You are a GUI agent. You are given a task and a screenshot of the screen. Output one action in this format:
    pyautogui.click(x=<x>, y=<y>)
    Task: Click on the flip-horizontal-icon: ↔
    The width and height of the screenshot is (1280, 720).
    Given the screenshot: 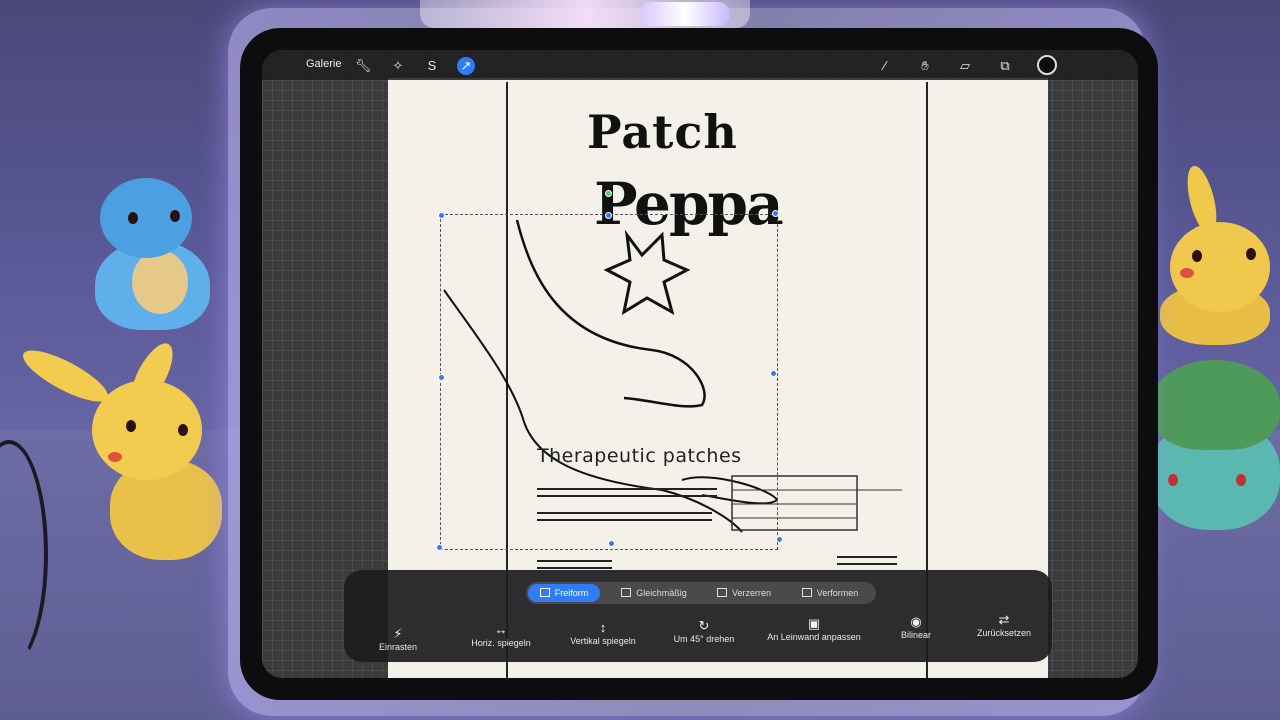 What is the action you would take?
    pyautogui.click(x=501, y=629)
    